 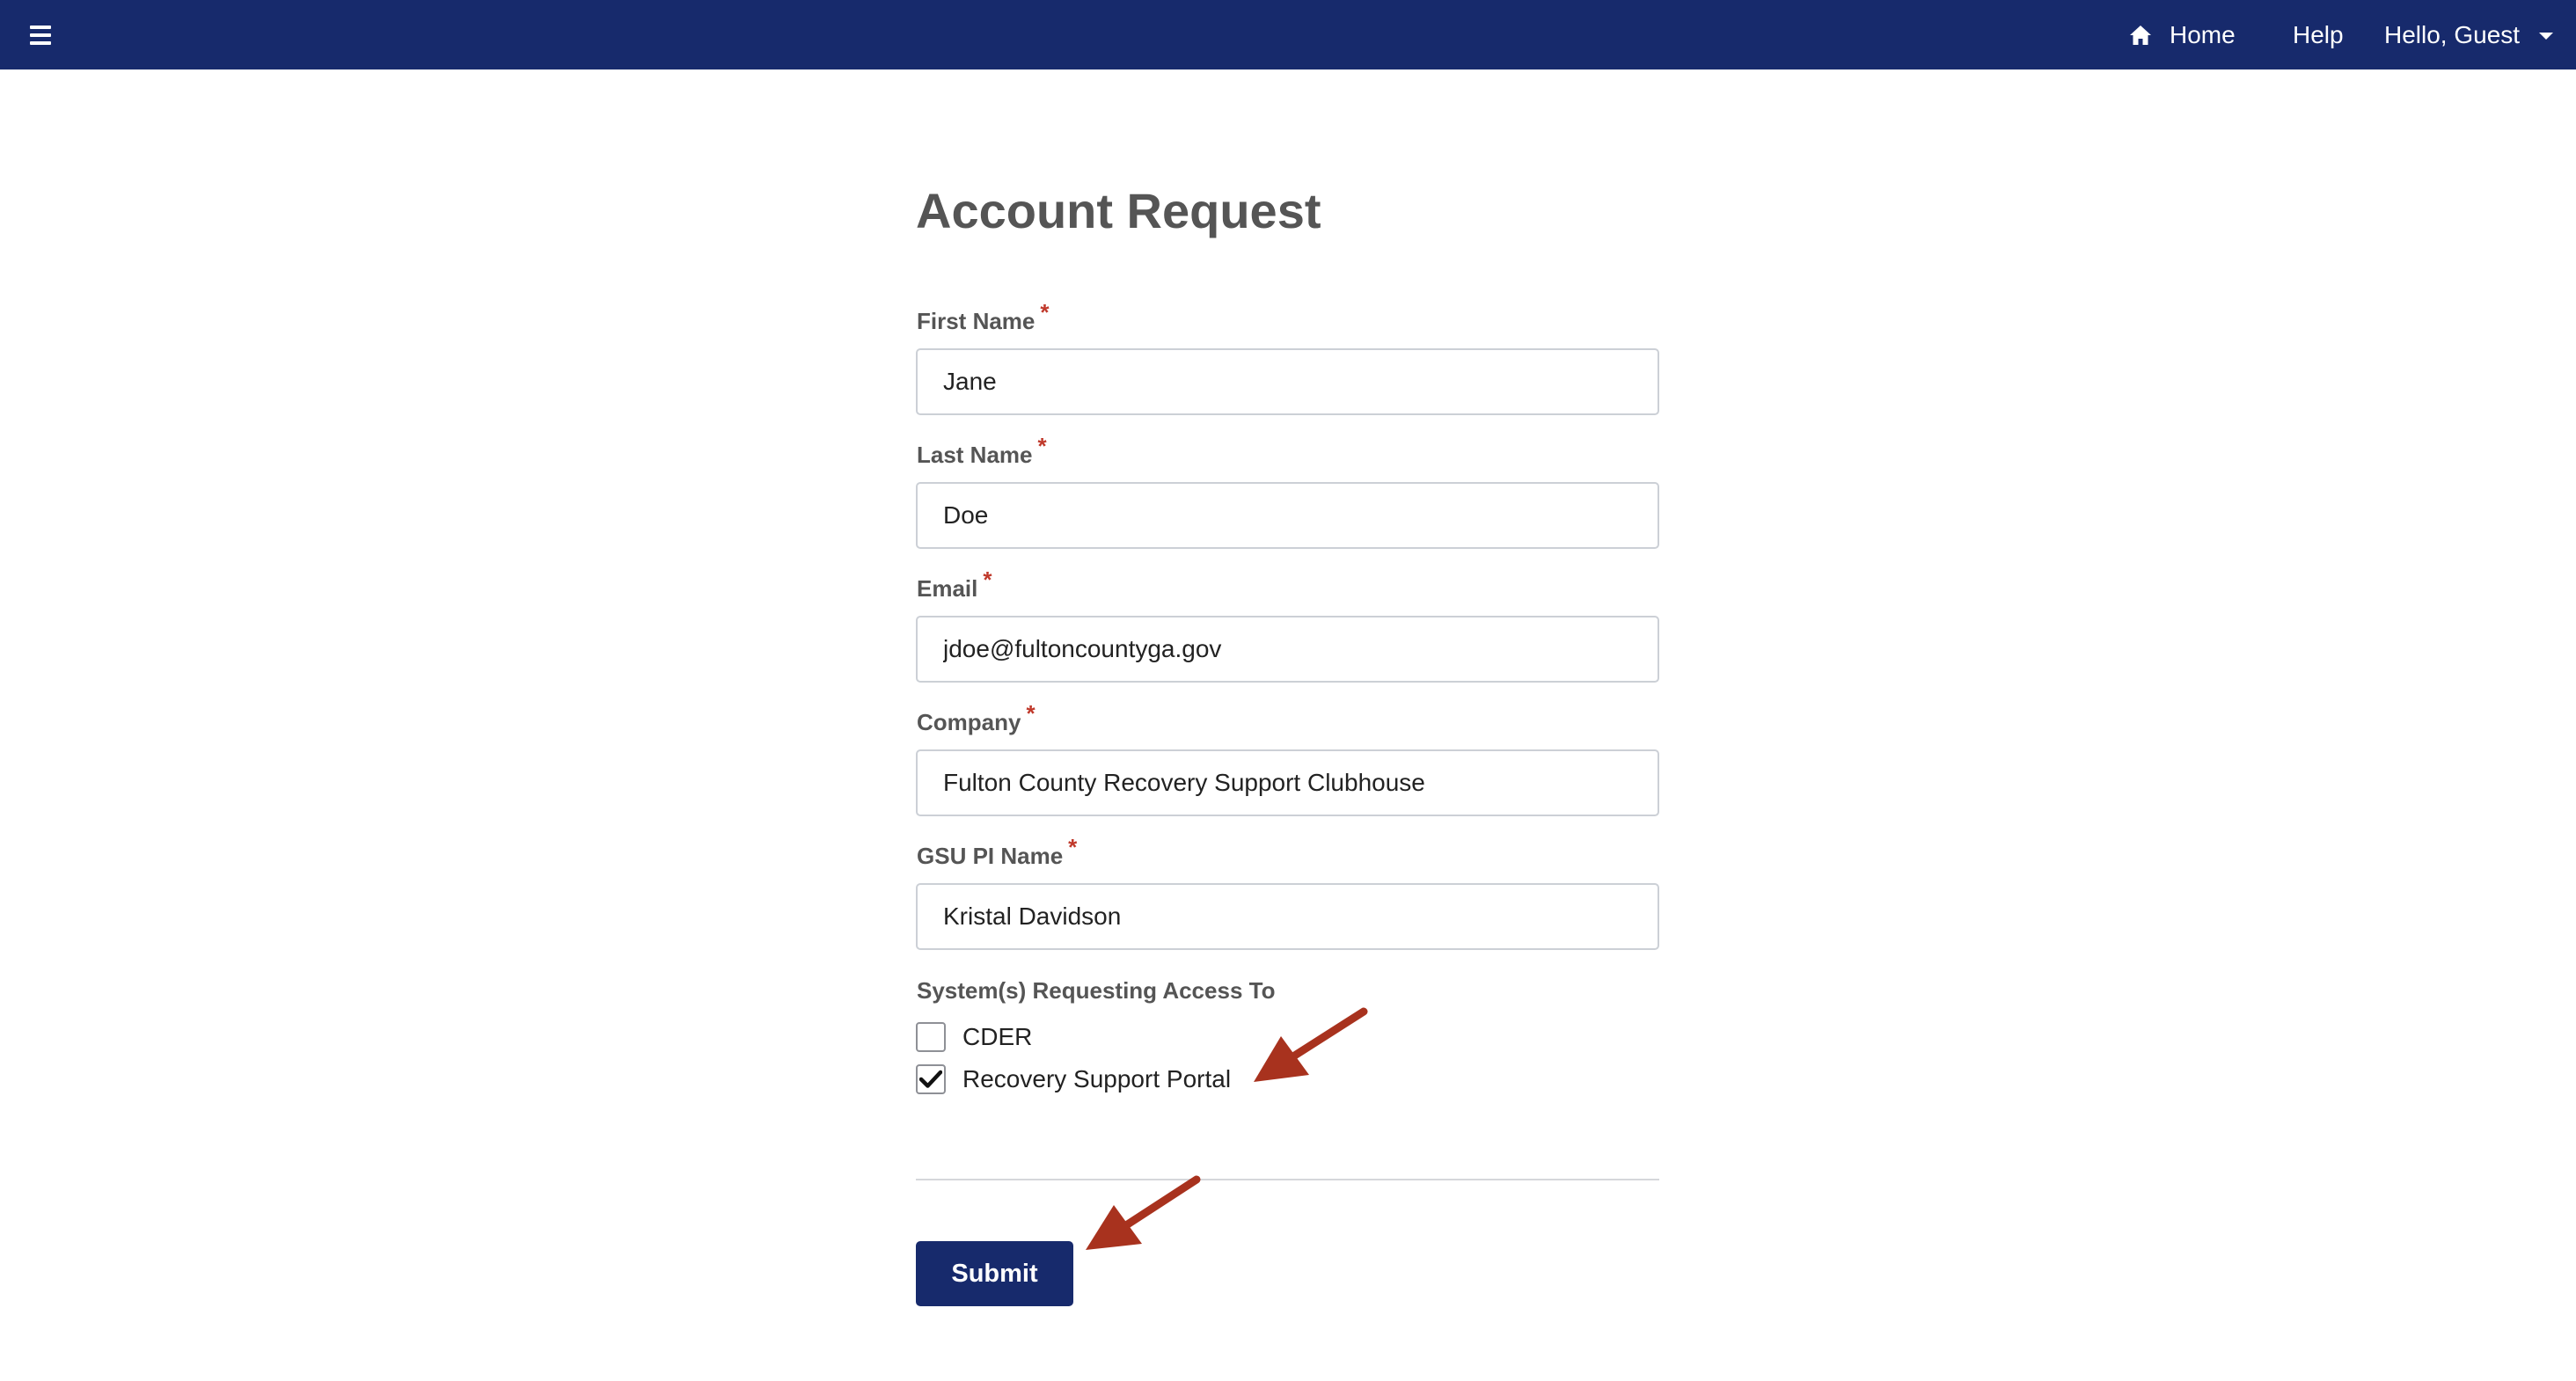 What do you see at coordinates (2546, 36) in the screenshot?
I see `caret-down-icon` at bounding box center [2546, 36].